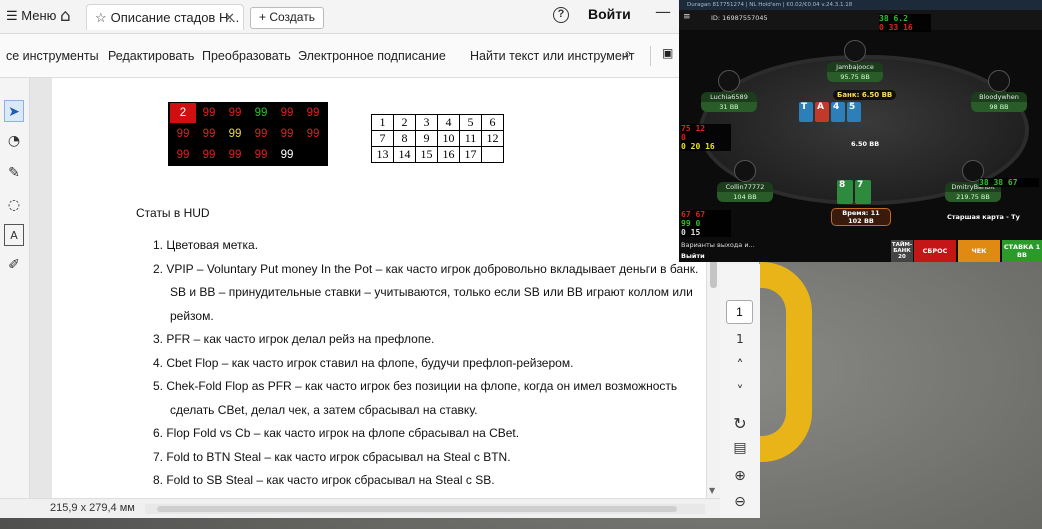 The width and height of the screenshot is (1042, 529). What do you see at coordinates (404, 154) in the screenshot?
I see `table-cell: 14` at bounding box center [404, 154].